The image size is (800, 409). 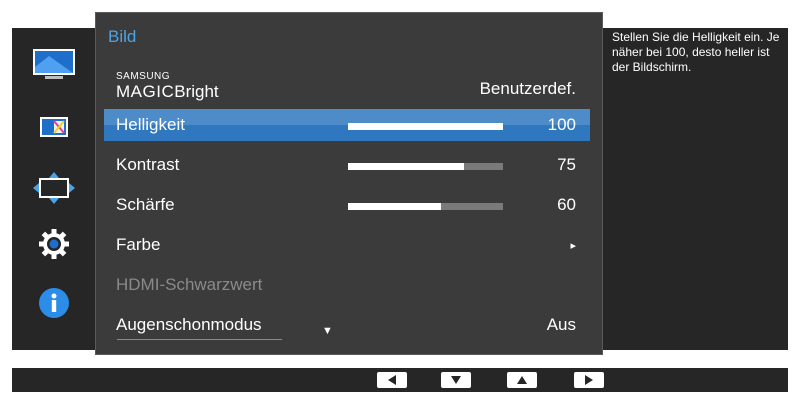 I want to click on size-position-icon, so click(x=54, y=188).